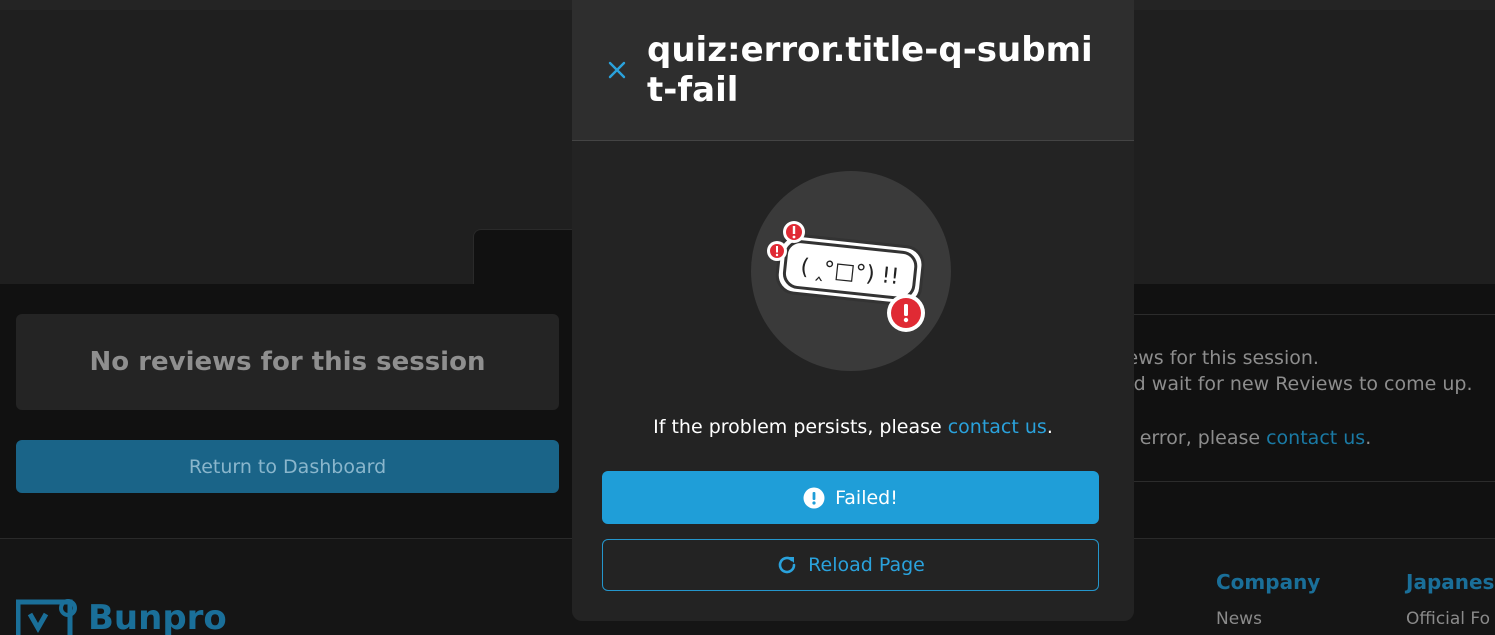 This screenshot has height=635, width=1495. I want to click on footer-logo-text: Bunpro, so click(157, 616).